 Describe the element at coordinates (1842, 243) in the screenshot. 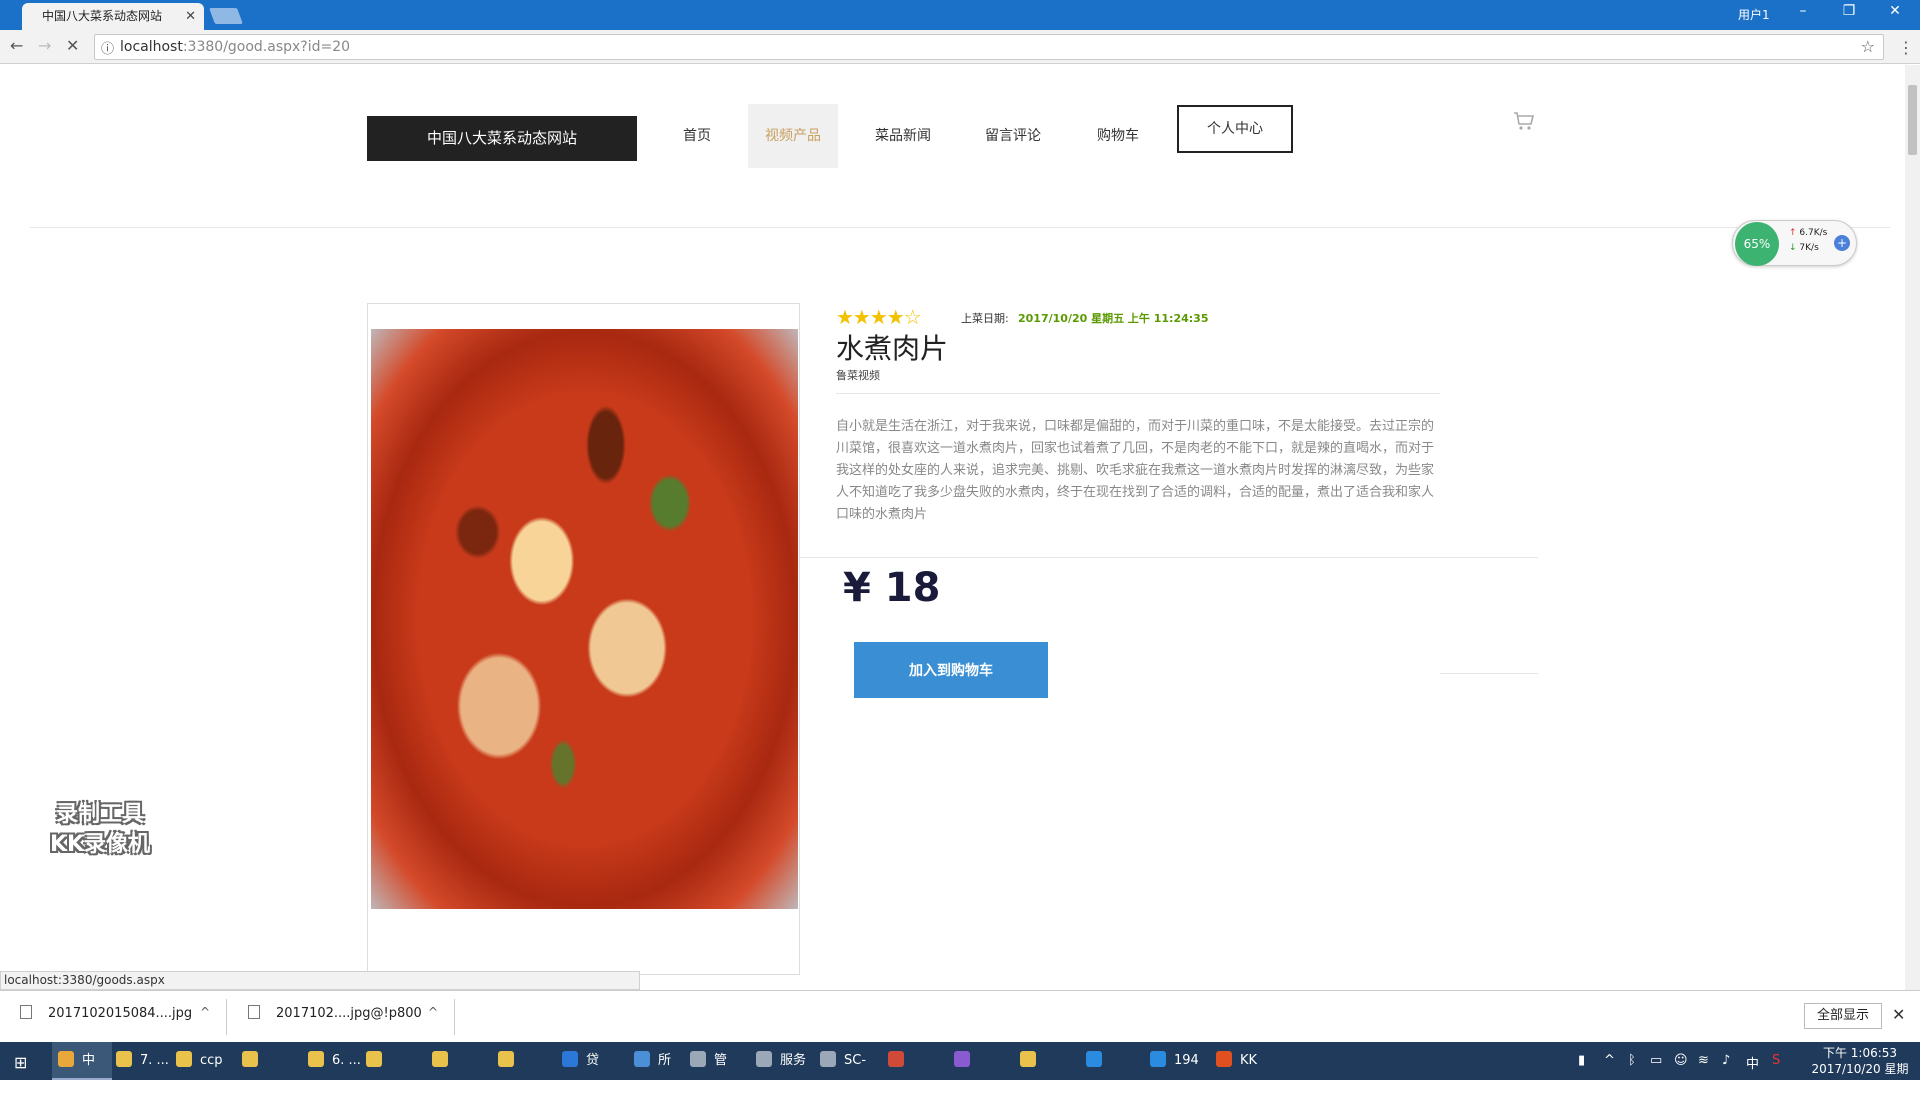

I see `plus-icon: +` at that location.